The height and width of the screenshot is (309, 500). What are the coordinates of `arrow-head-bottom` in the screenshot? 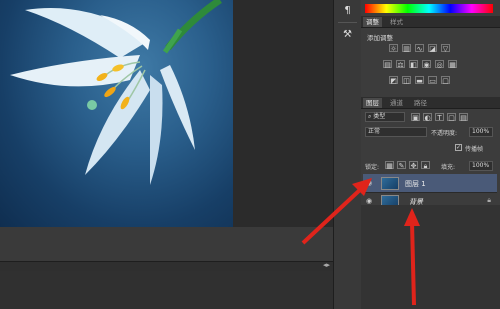 It's located at (412, 217).